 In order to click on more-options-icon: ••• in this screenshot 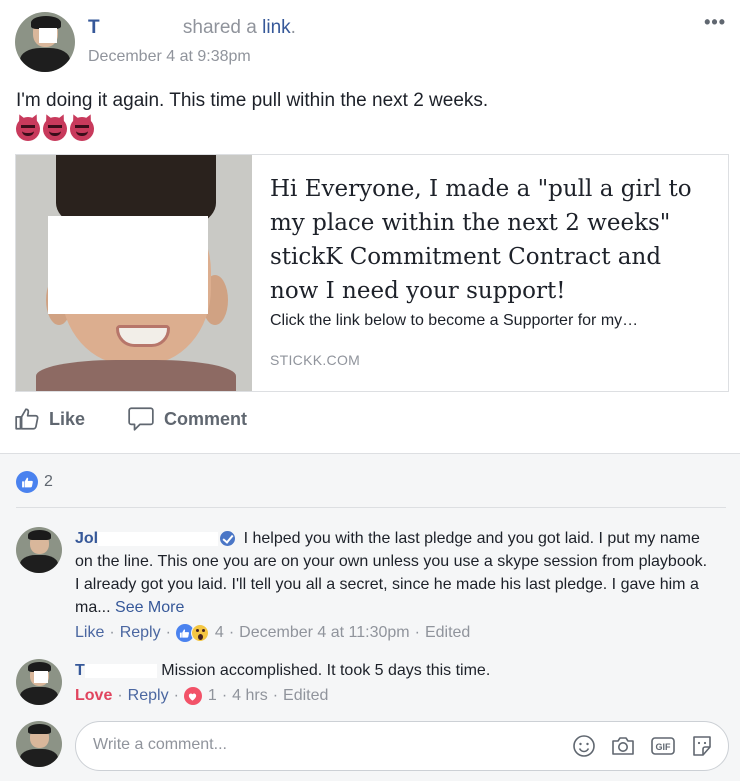, I will do `click(715, 22)`.